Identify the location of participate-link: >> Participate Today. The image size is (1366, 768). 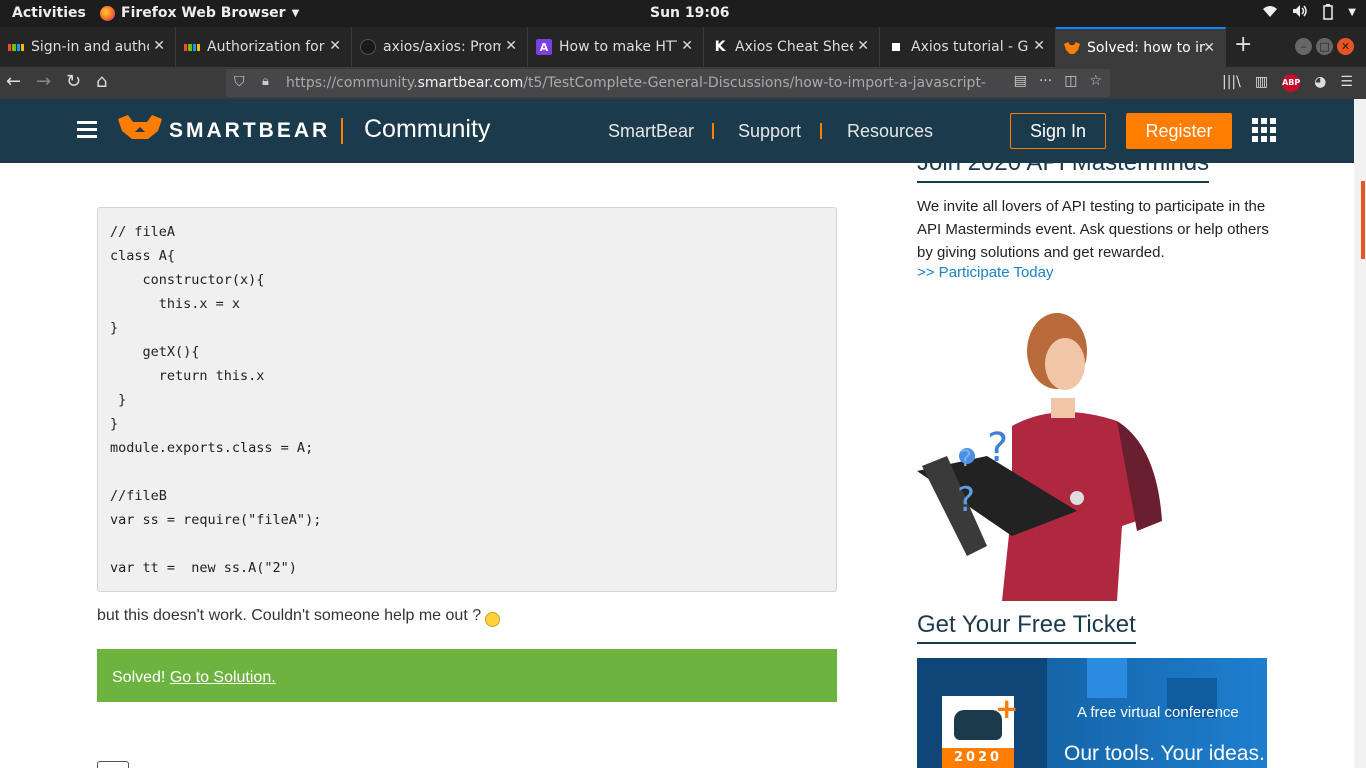
(985, 272).